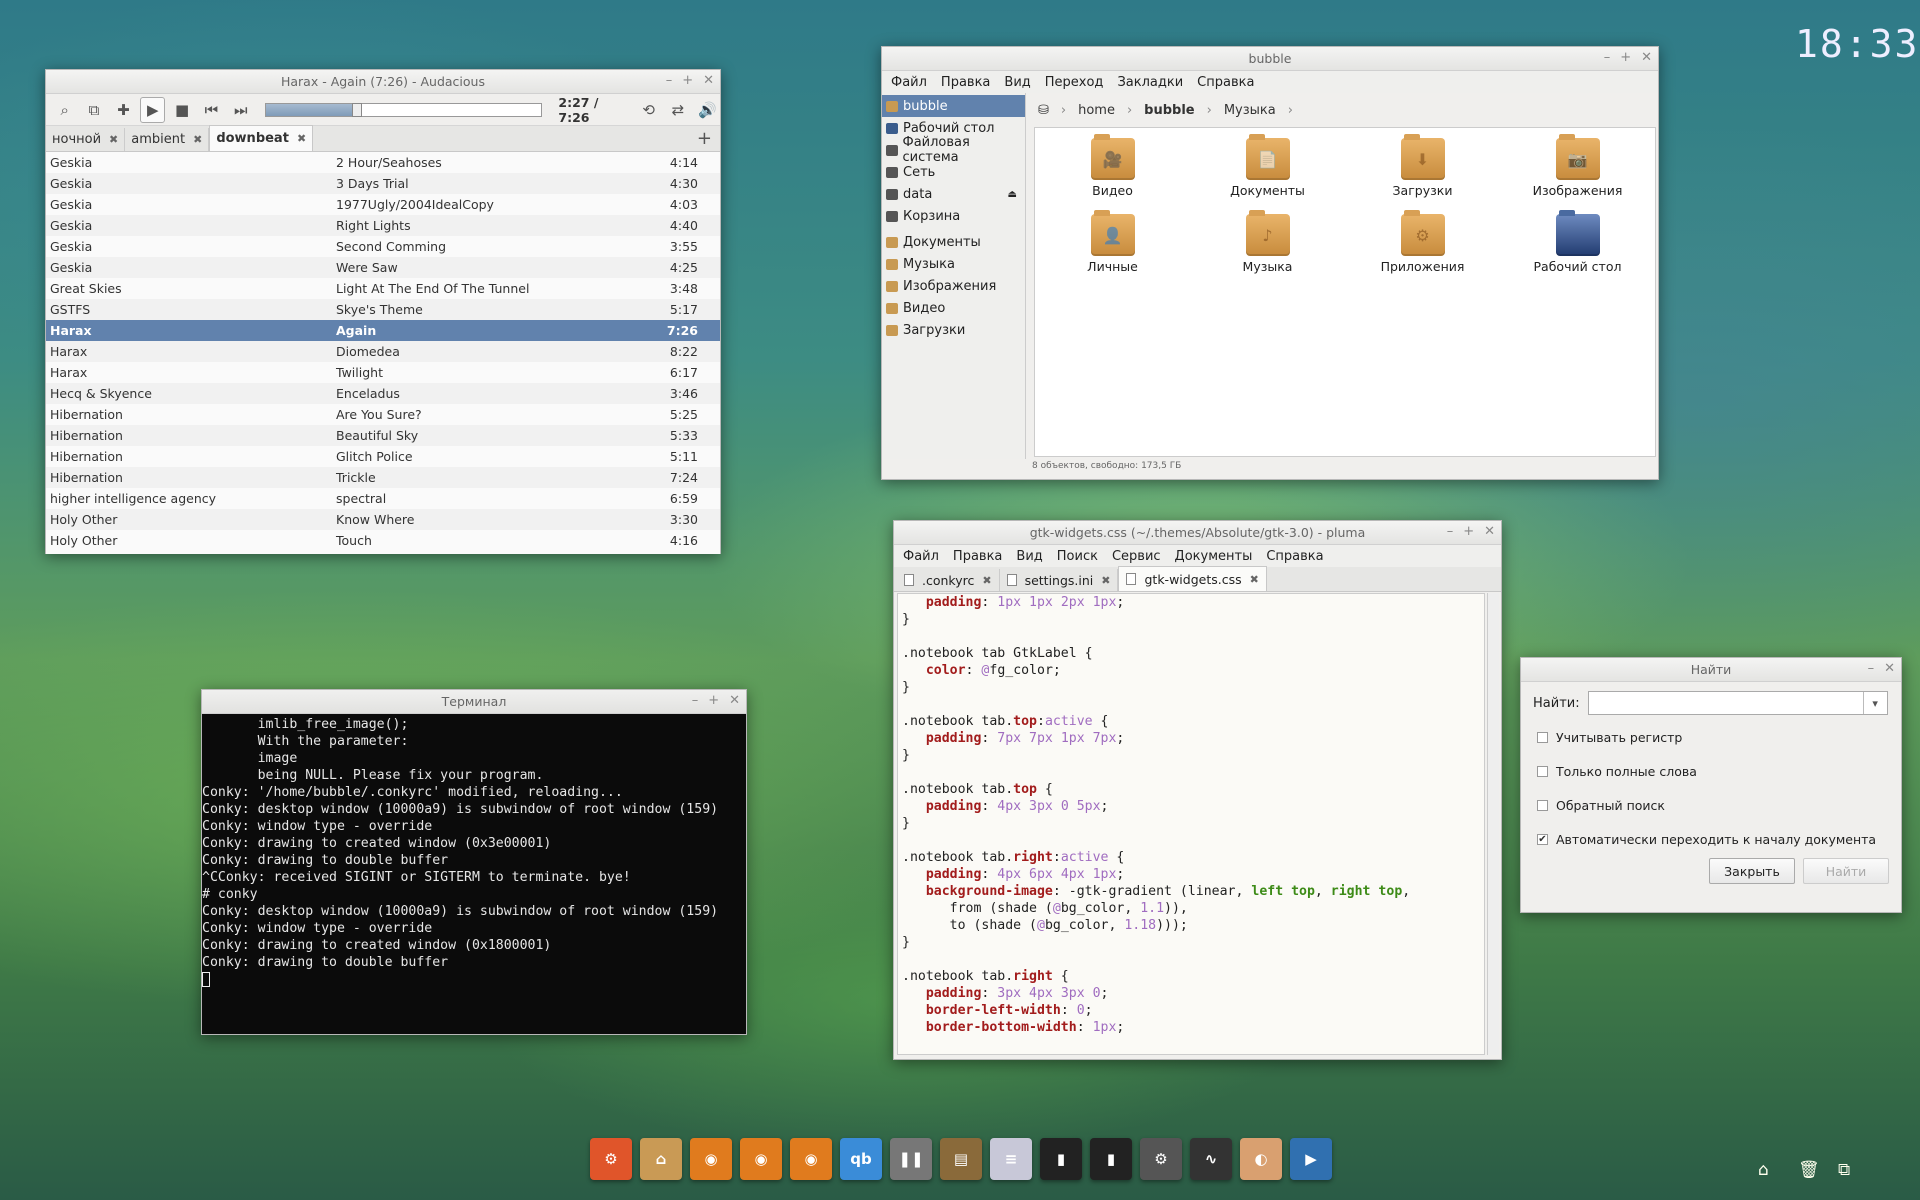  Describe the element at coordinates (1844, 1170) in the screenshot. I see `windows-icon: ⧉` at that location.